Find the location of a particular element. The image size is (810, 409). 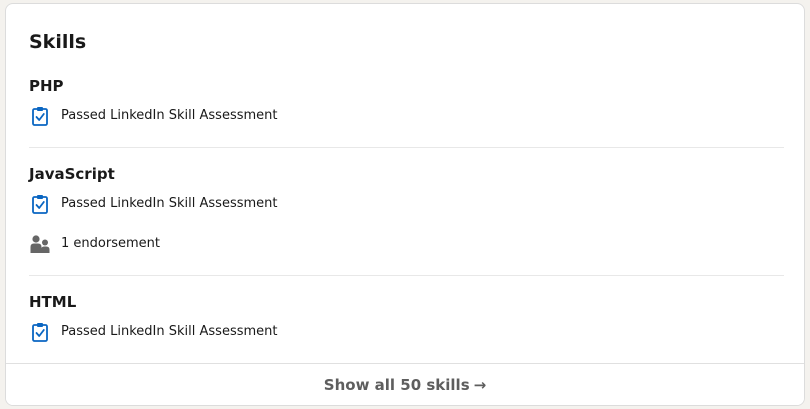

arrow-right-icon: → is located at coordinates (480, 384).